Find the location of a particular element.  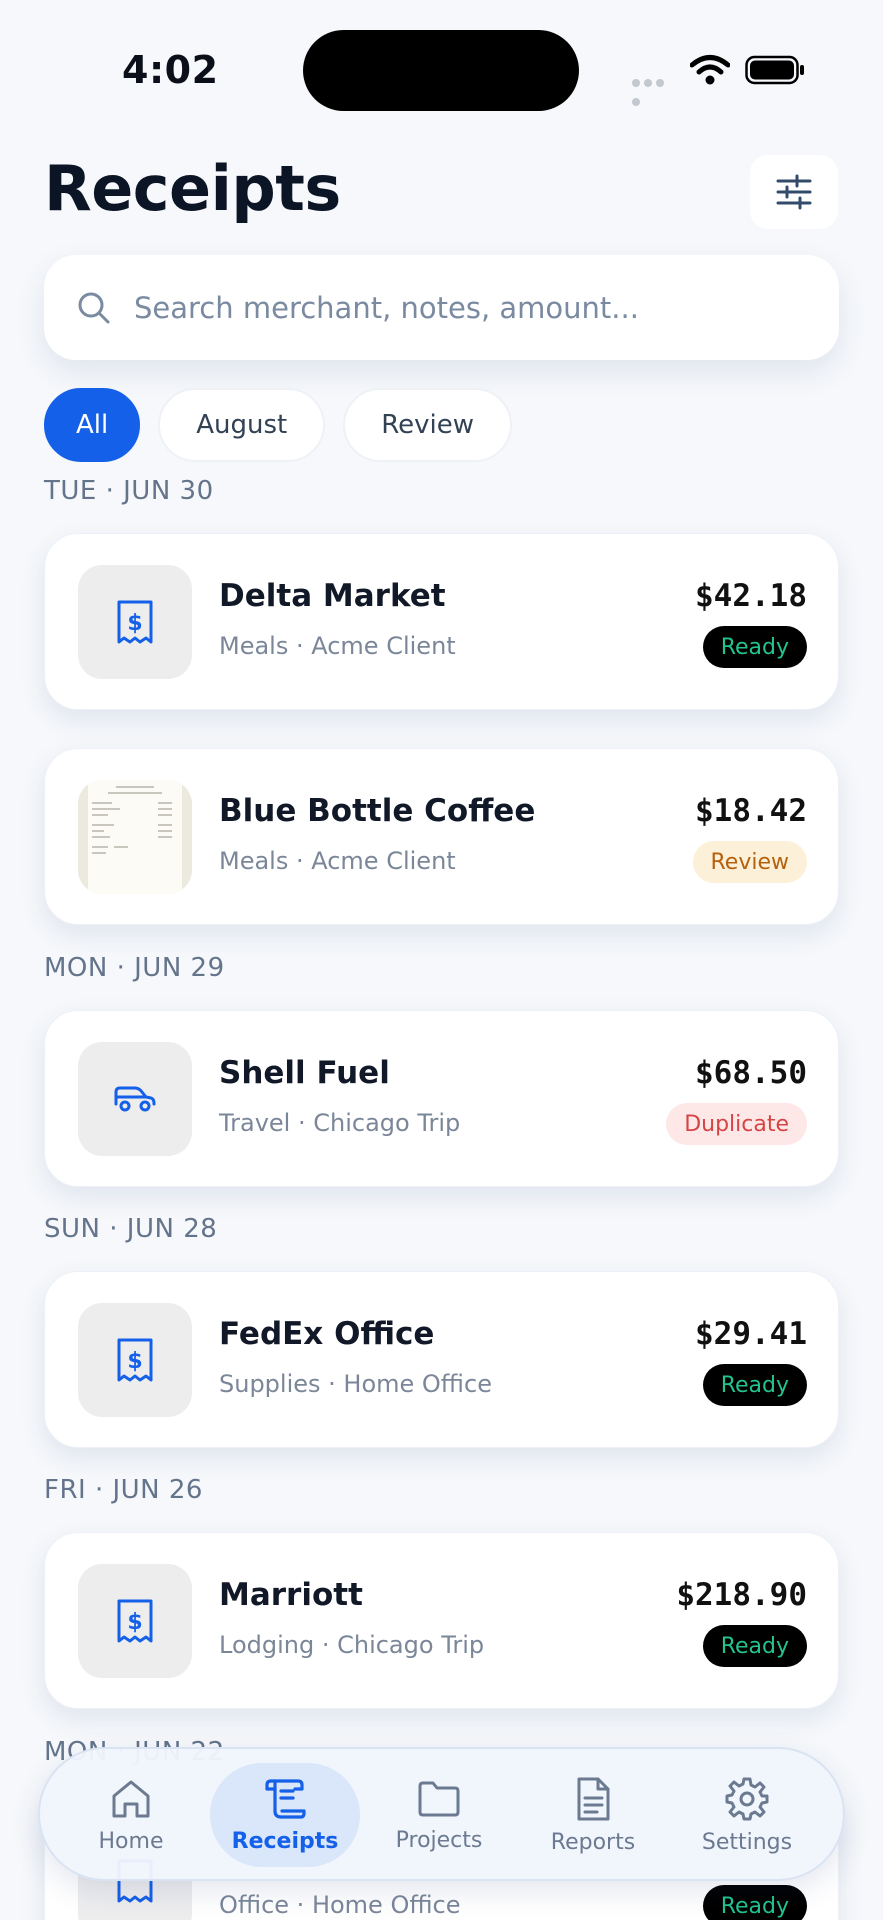

merchant-name: FedEx Office is located at coordinates (327, 1334).